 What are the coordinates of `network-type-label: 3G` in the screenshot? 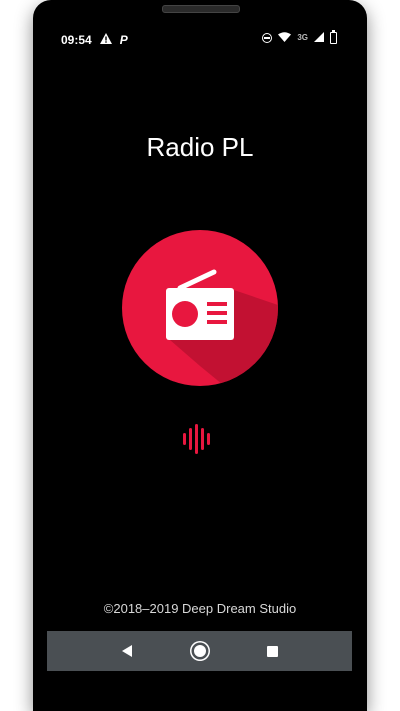 It's located at (302, 37).